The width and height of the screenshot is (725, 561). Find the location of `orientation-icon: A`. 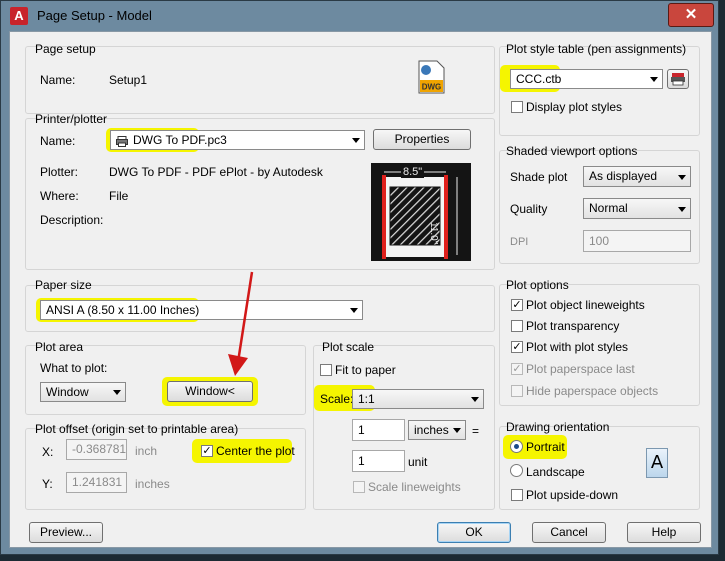

orientation-icon: A is located at coordinates (657, 463).